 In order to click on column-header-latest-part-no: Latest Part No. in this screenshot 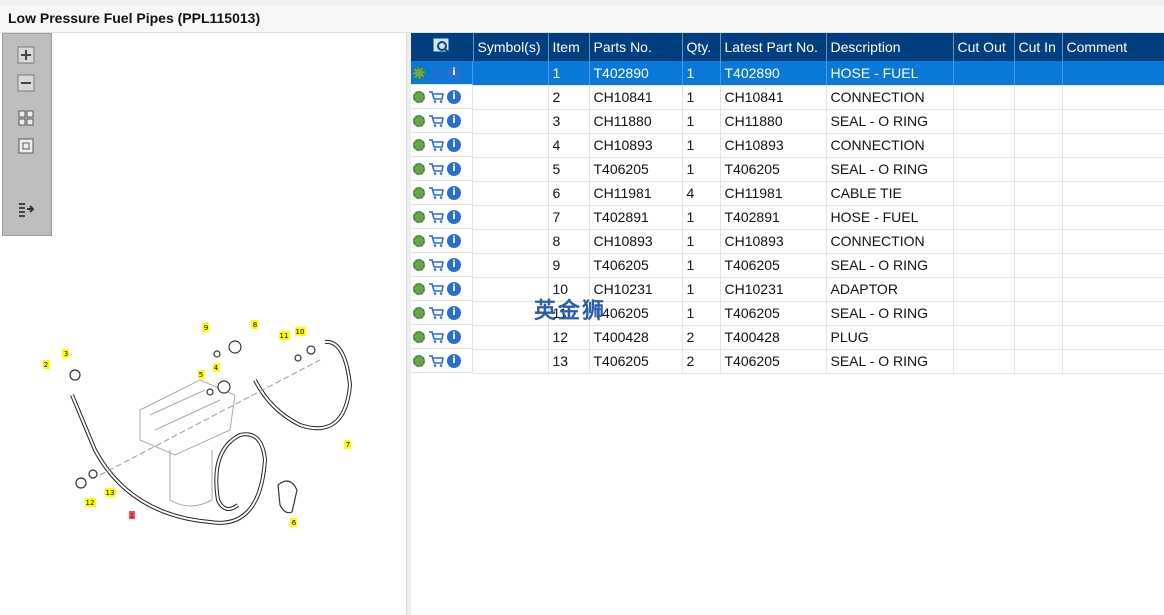, I will do `click(773, 47)`.